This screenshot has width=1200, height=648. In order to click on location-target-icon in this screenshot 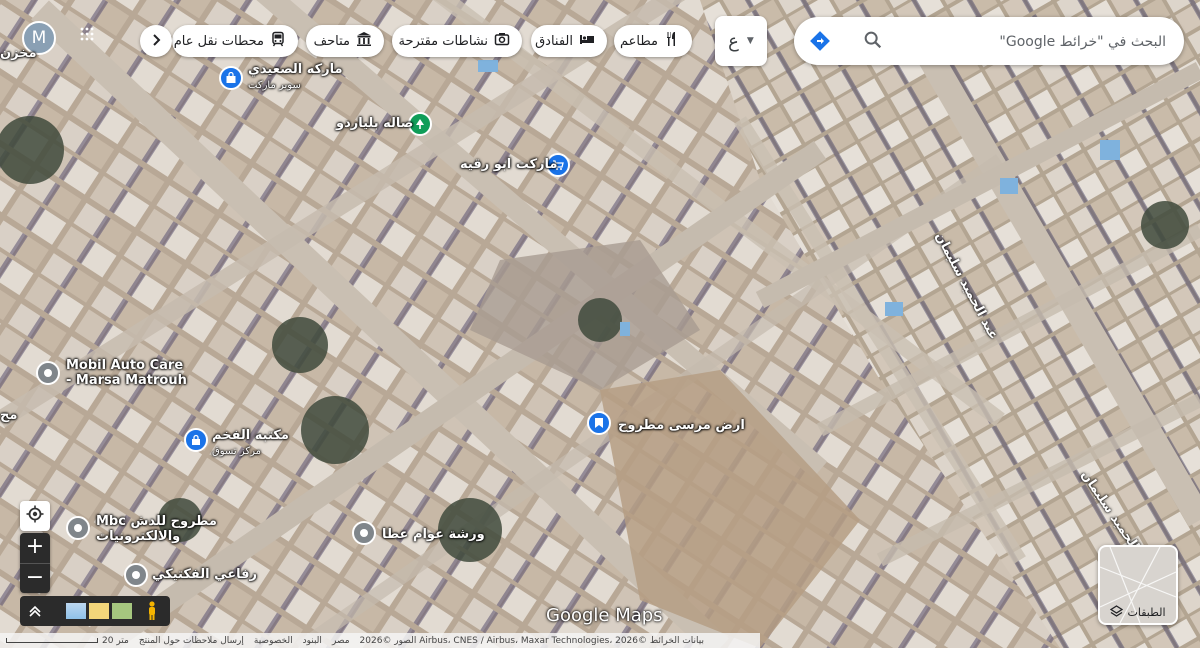, I will do `click(35, 516)`.